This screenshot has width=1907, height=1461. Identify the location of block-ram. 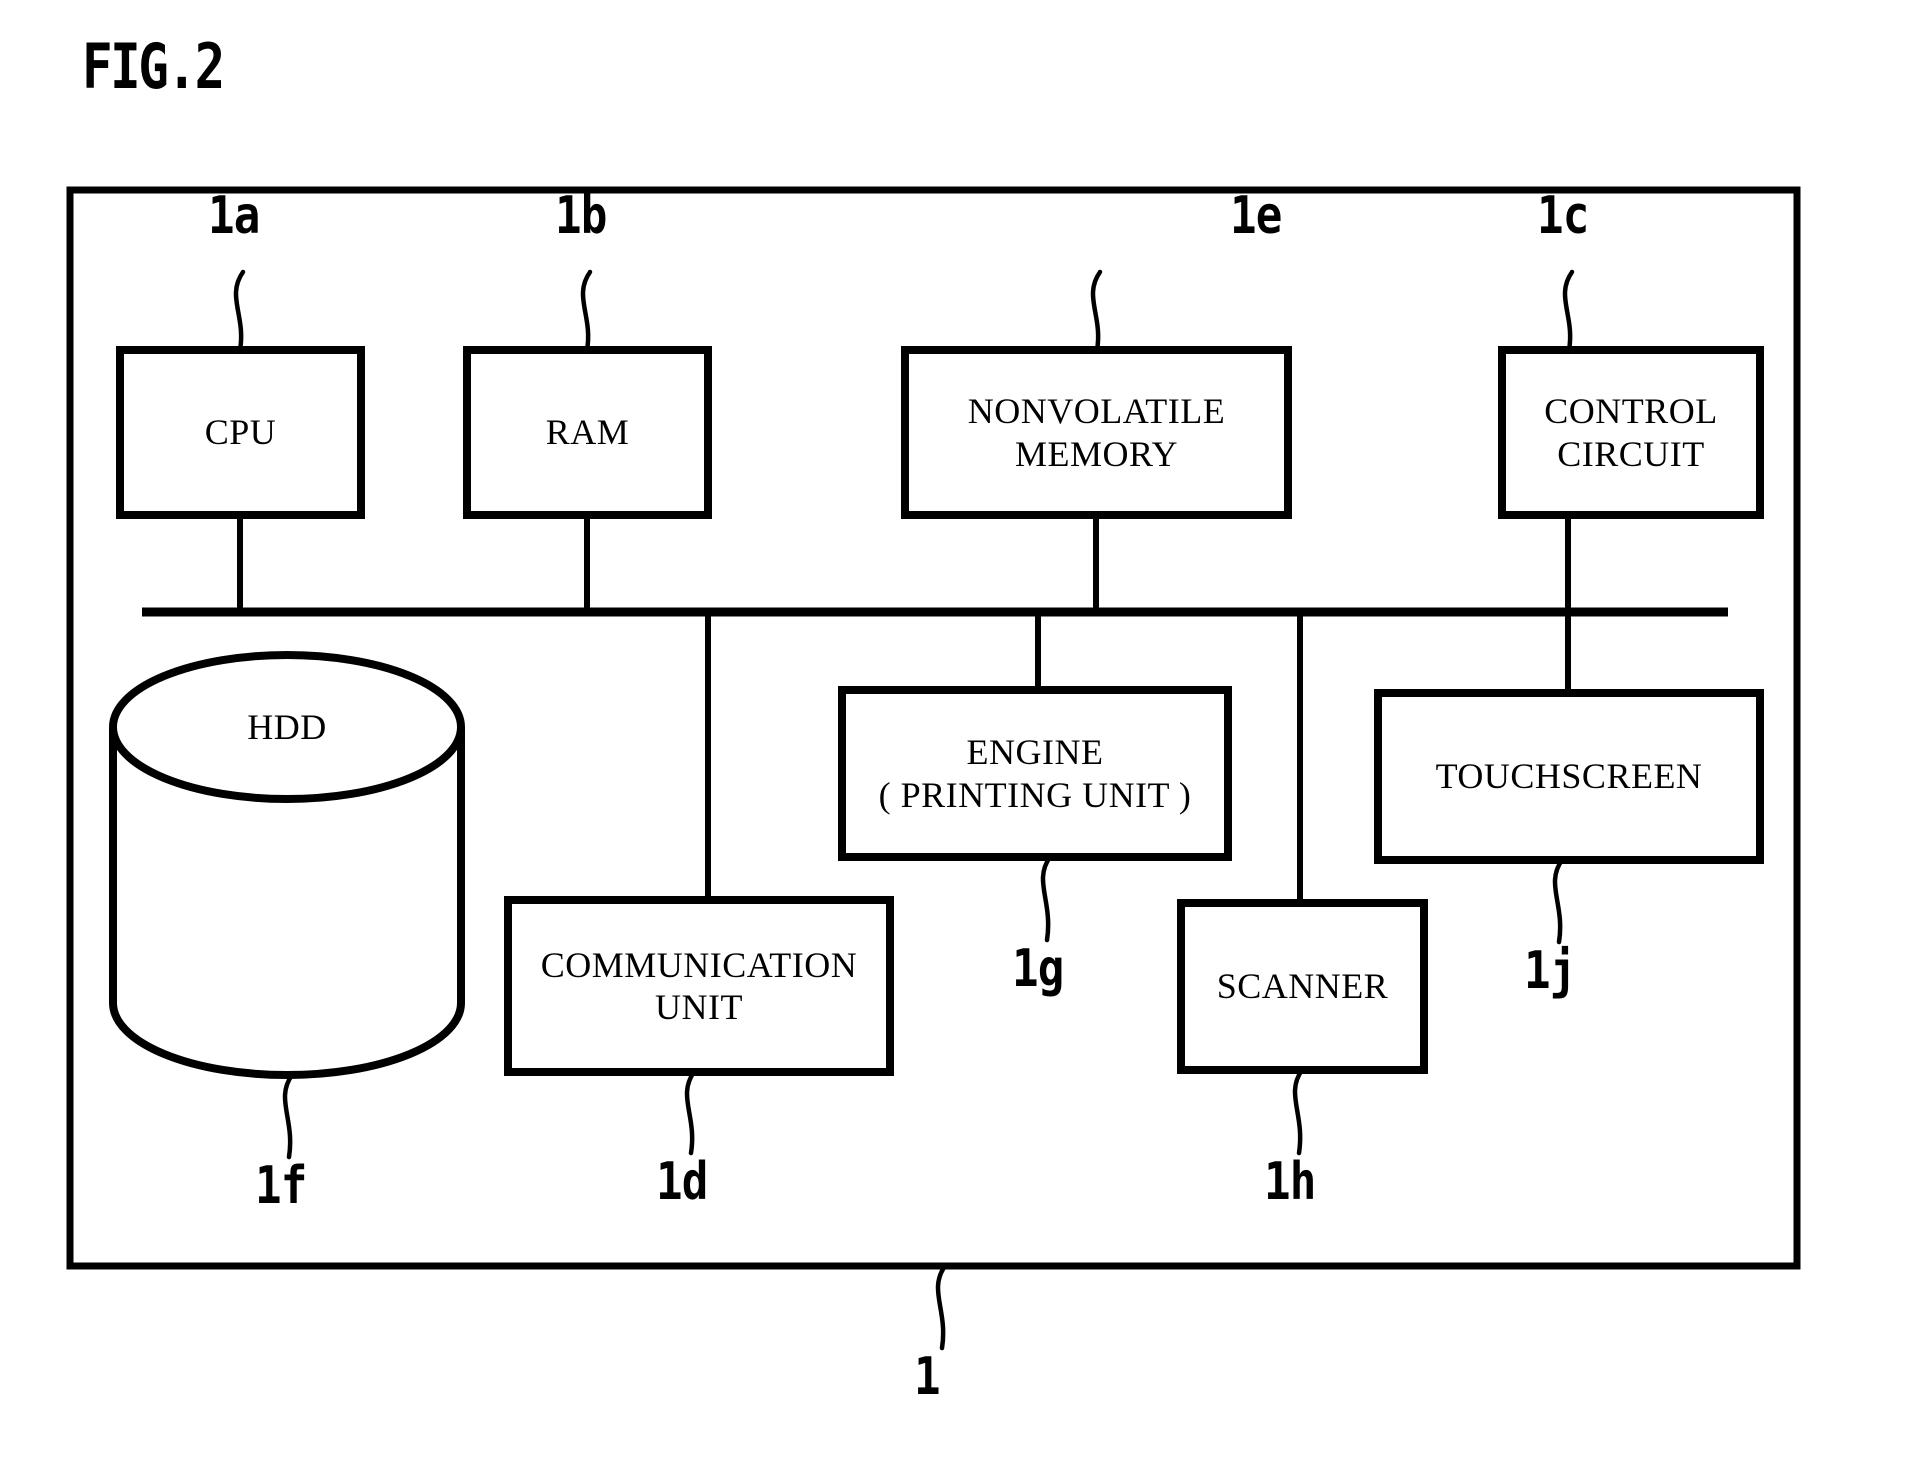
(587, 432).